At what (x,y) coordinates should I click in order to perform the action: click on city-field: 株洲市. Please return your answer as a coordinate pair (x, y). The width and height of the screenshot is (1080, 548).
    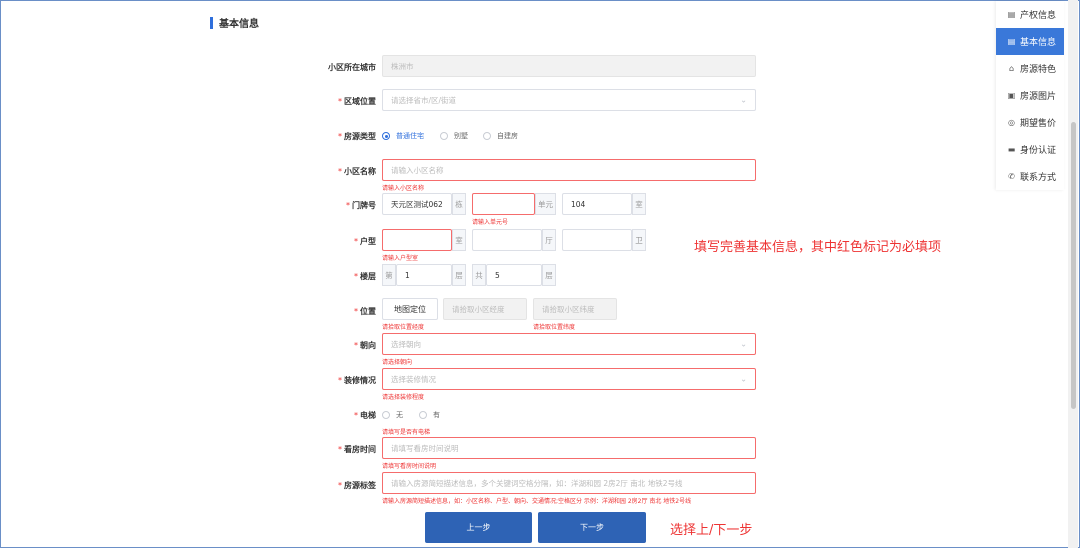
    Looking at the image, I should click on (569, 66).